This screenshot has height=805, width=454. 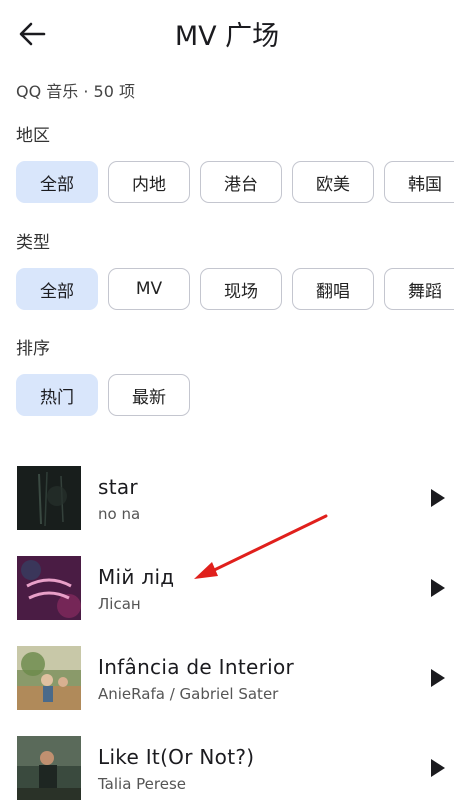 I want to click on app-bar: MV 广场, so click(x=227, y=33).